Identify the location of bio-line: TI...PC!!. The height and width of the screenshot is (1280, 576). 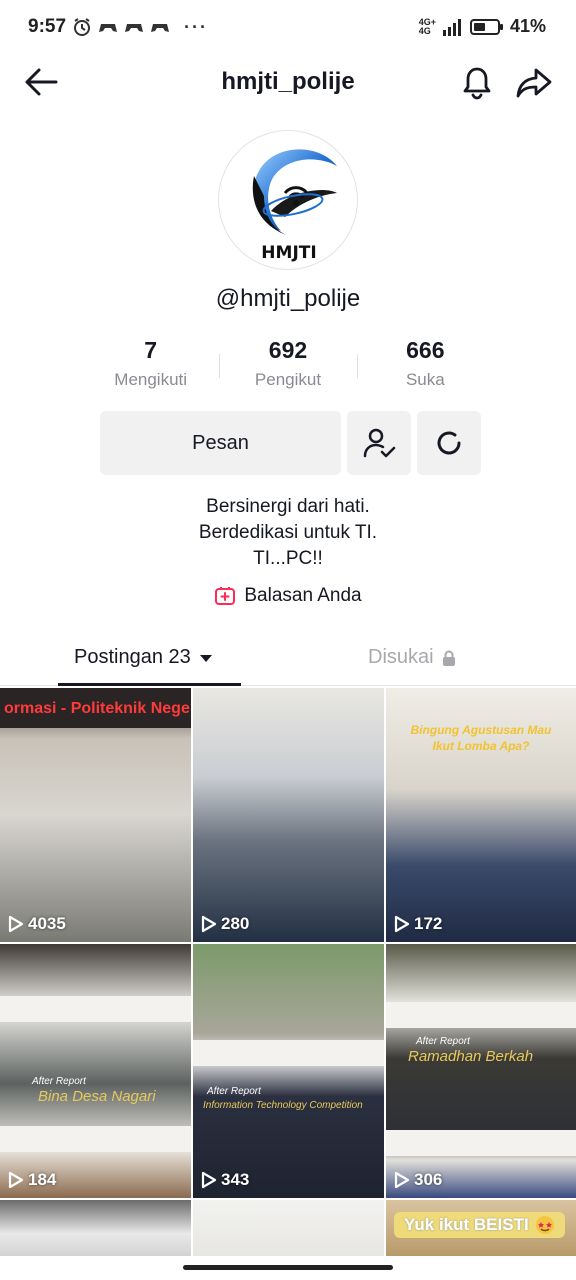
(288, 558).